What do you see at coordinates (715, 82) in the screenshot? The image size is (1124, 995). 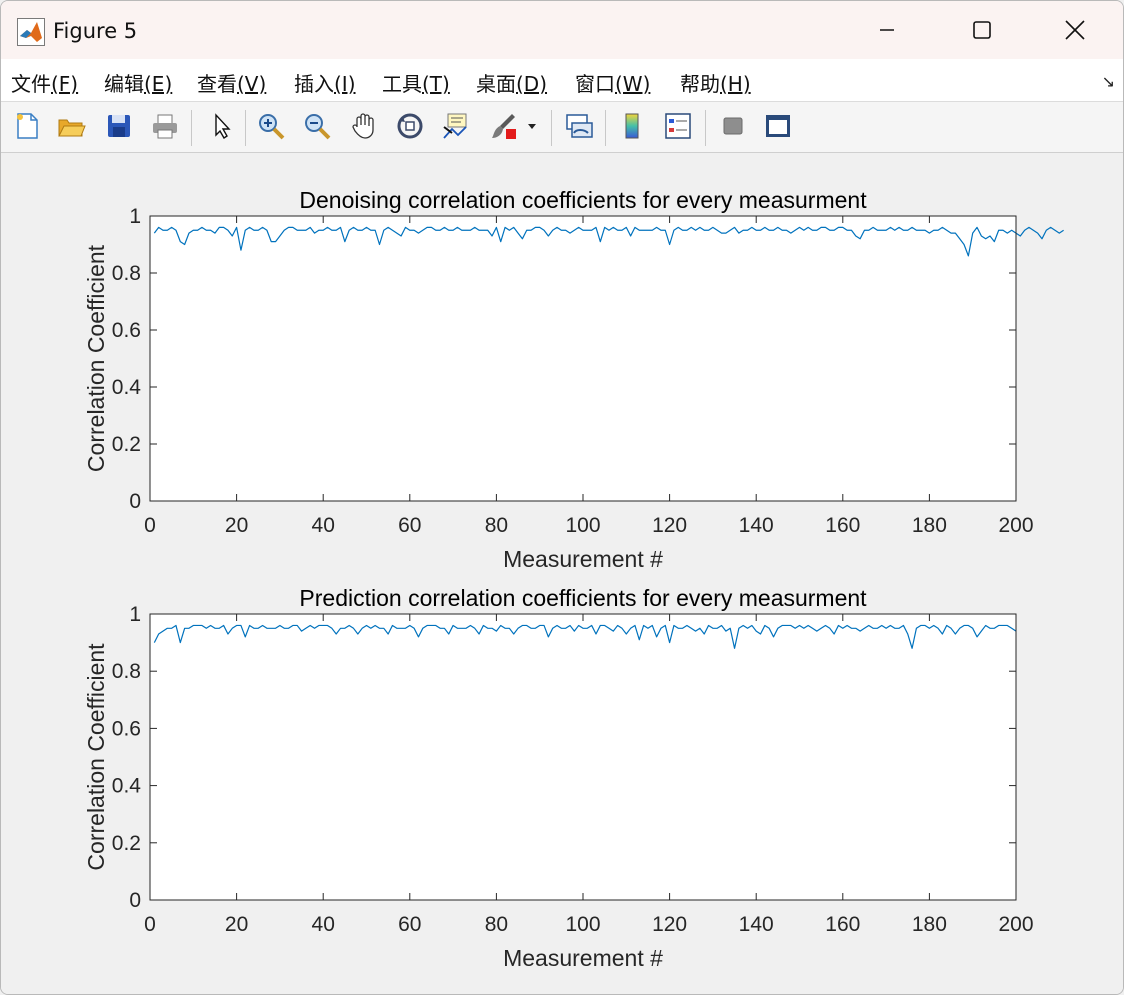 I see `menu-help: 帮助(H)` at bounding box center [715, 82].